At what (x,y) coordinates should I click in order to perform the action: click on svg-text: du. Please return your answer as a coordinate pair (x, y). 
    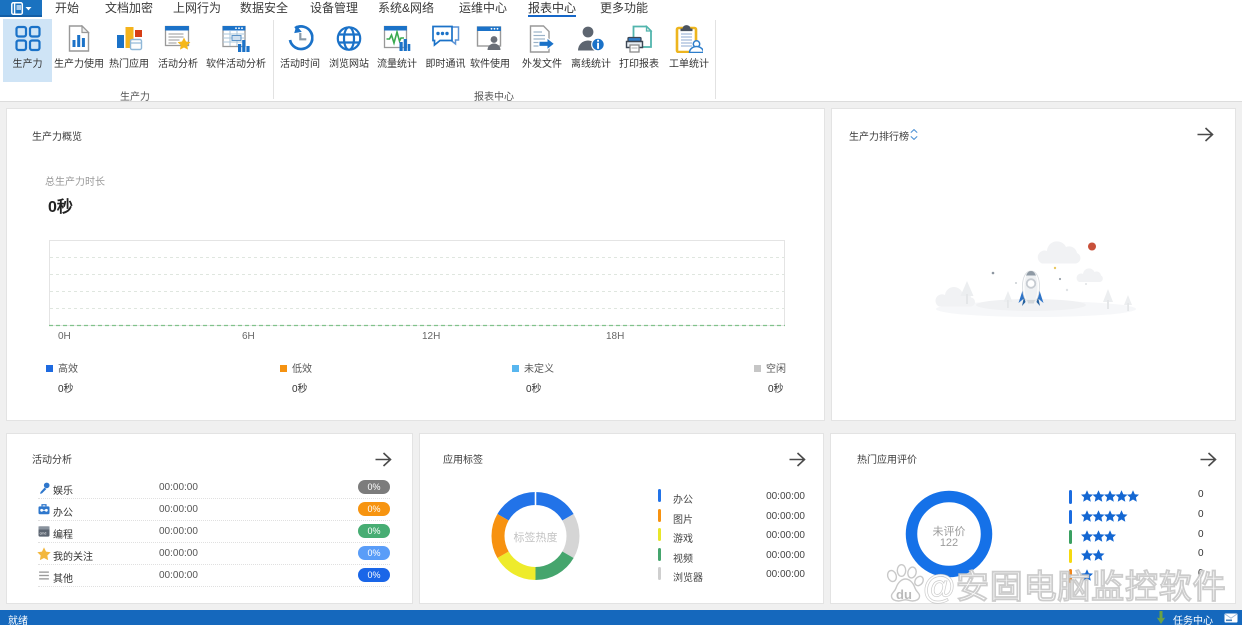
    Looking at the image, I should click on (904, 594).